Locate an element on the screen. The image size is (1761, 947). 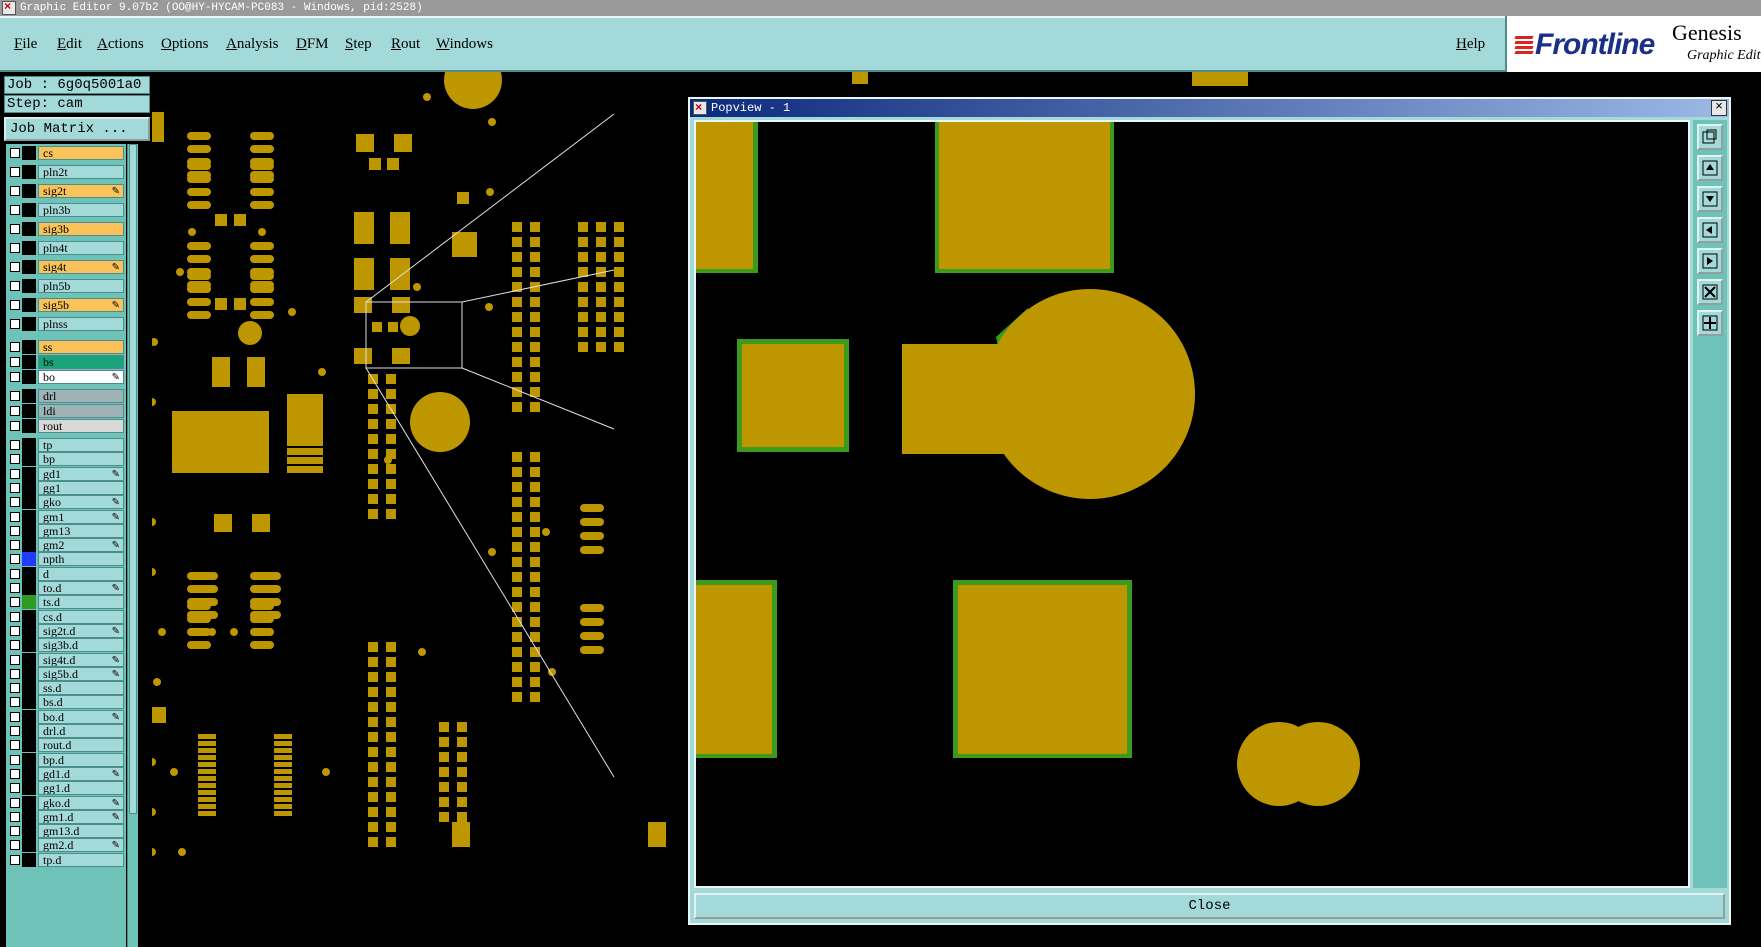
layer-row: bp is located at coordinates (66, 459).